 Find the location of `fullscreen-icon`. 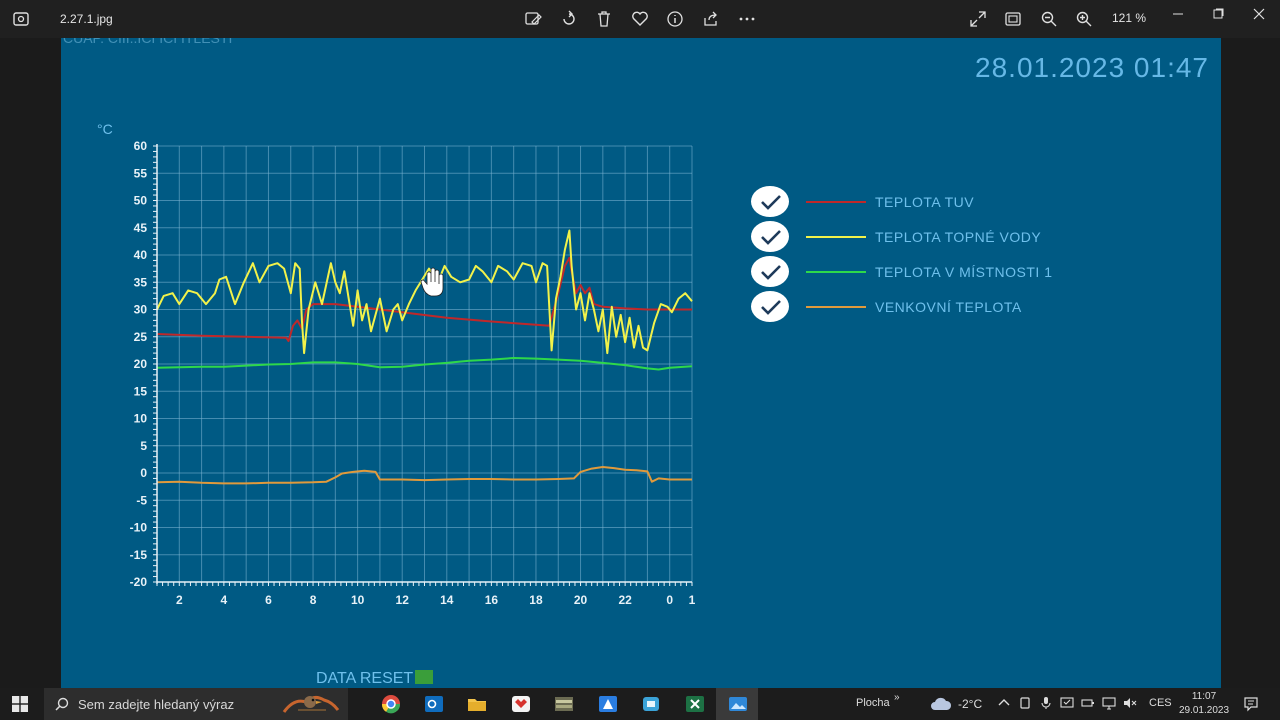

fullscreen-icon is located at coordinates (978, 19).